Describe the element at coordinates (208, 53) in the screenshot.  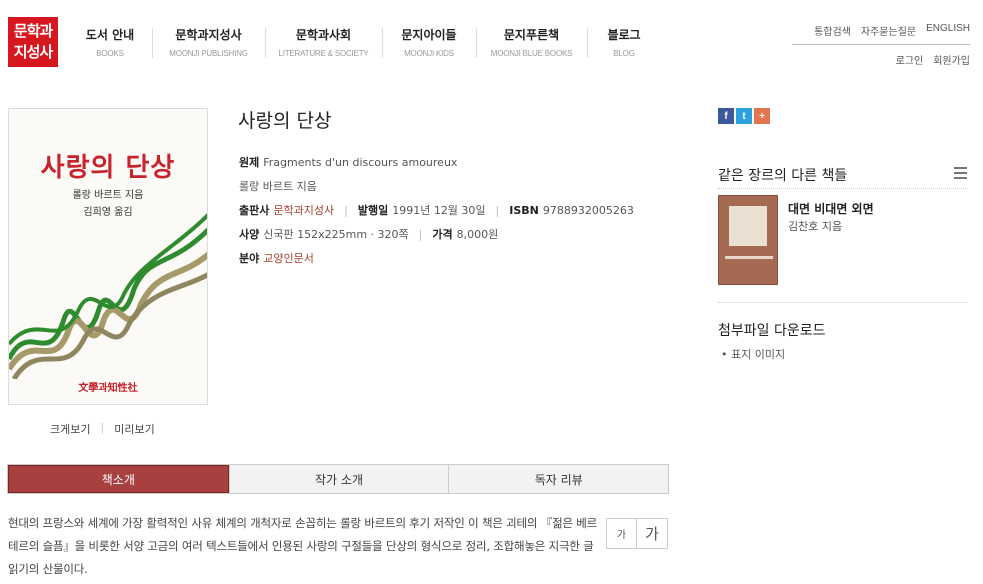
I see `nav-sublabel: MOONJI PUBLISHING` at that location.